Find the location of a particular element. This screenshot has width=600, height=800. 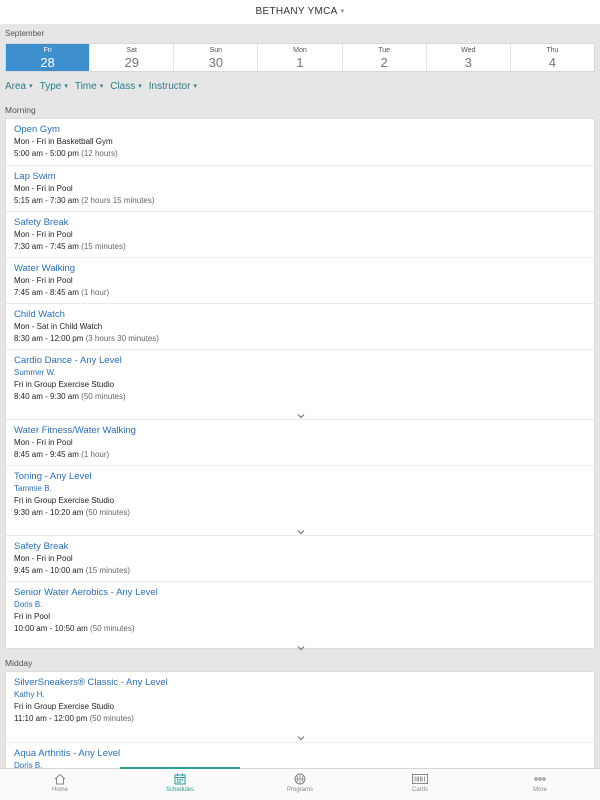

class-time: 9:45 am - 10:00 am (15 minutes) is located at coordinates (72, 570).